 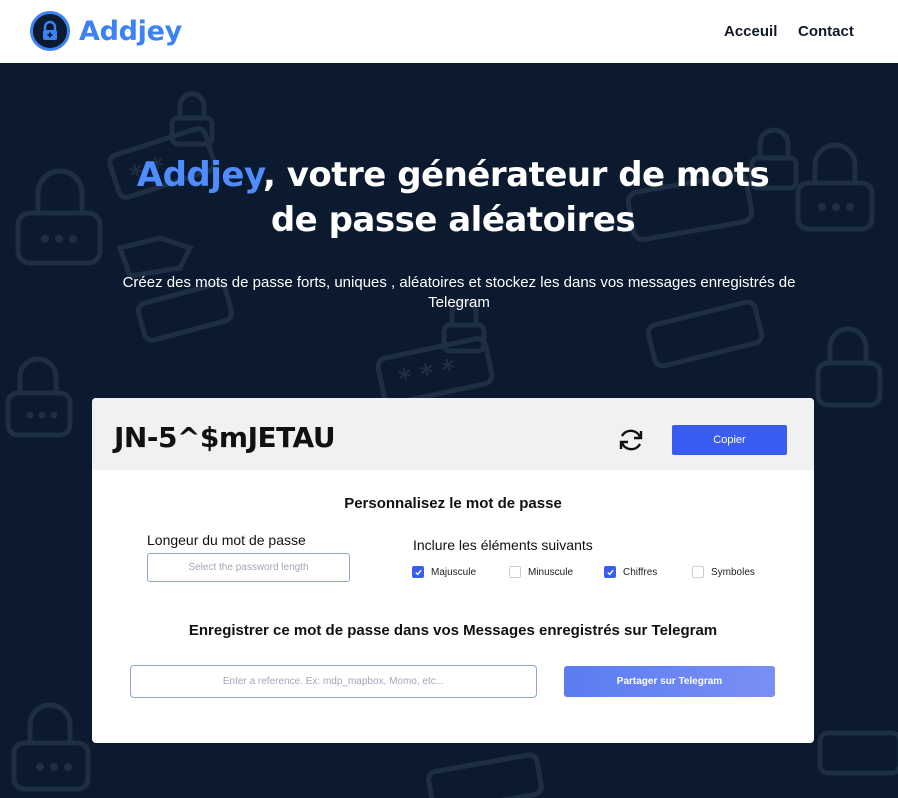 I want to click on customize-title: Personnalisez le mot de passe, so click(x=453, y=503).